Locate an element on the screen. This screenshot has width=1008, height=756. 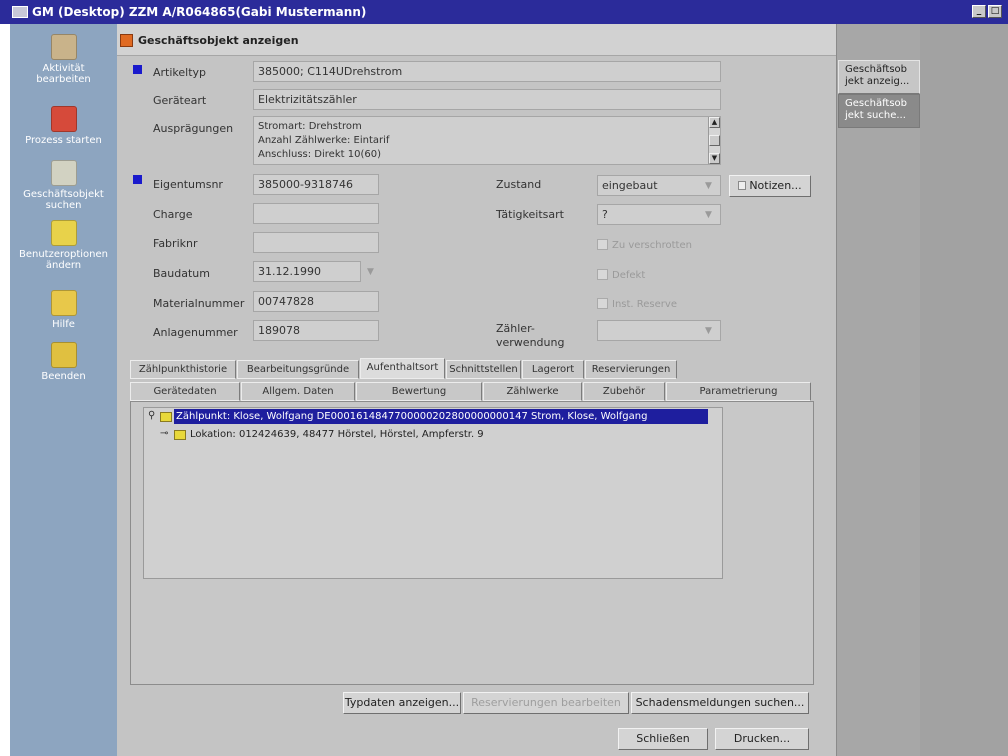
launcher-item-label: Beenden is located at coordinates (63, 376).